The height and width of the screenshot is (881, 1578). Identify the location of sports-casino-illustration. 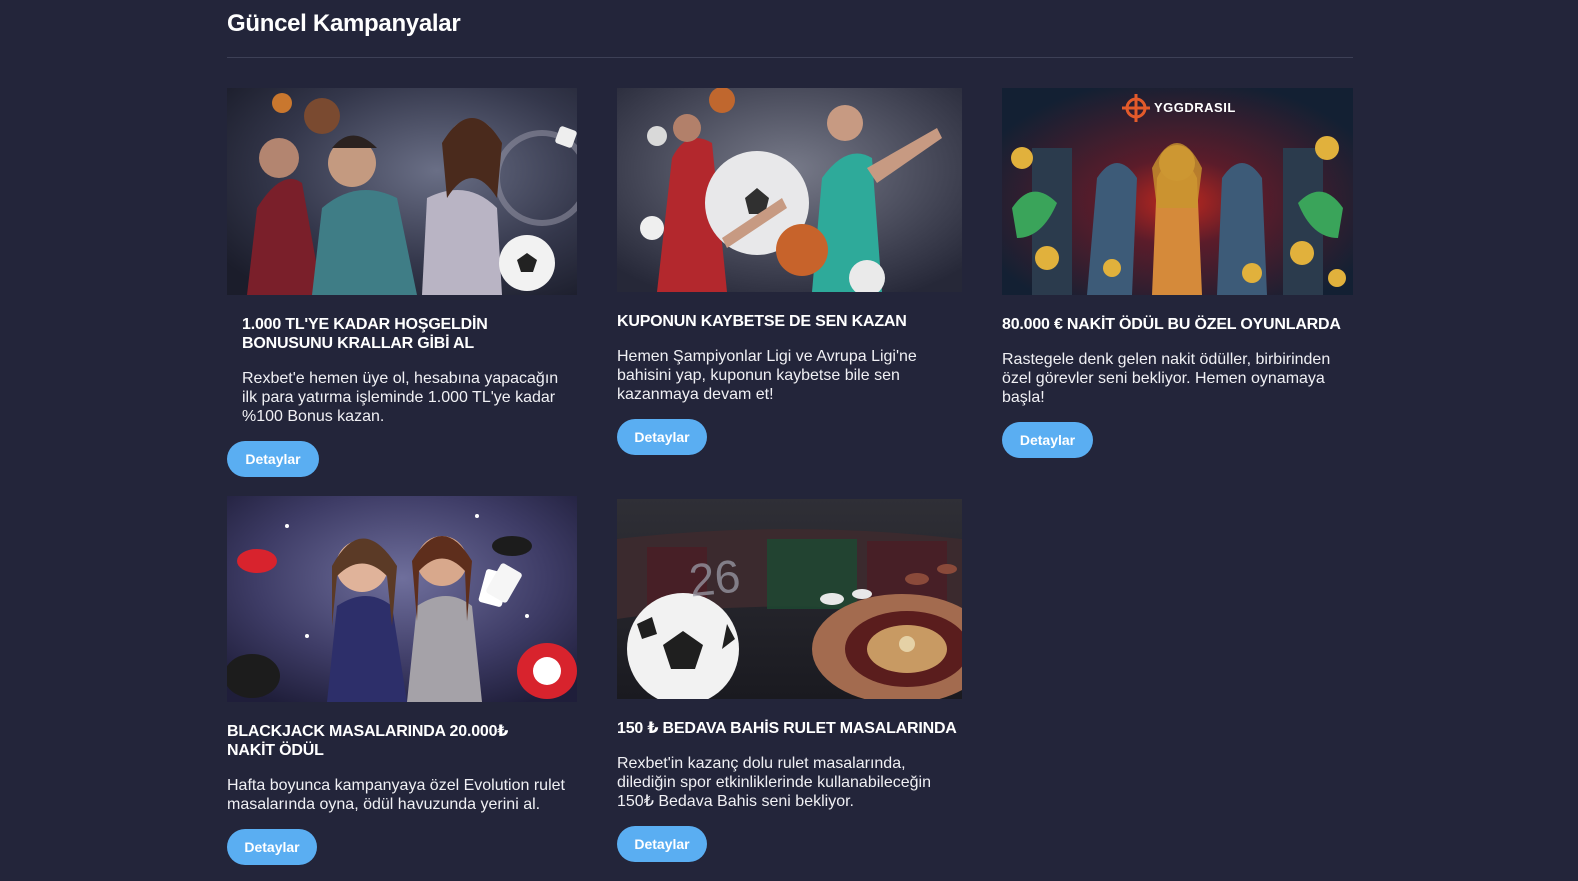
(402, 191).